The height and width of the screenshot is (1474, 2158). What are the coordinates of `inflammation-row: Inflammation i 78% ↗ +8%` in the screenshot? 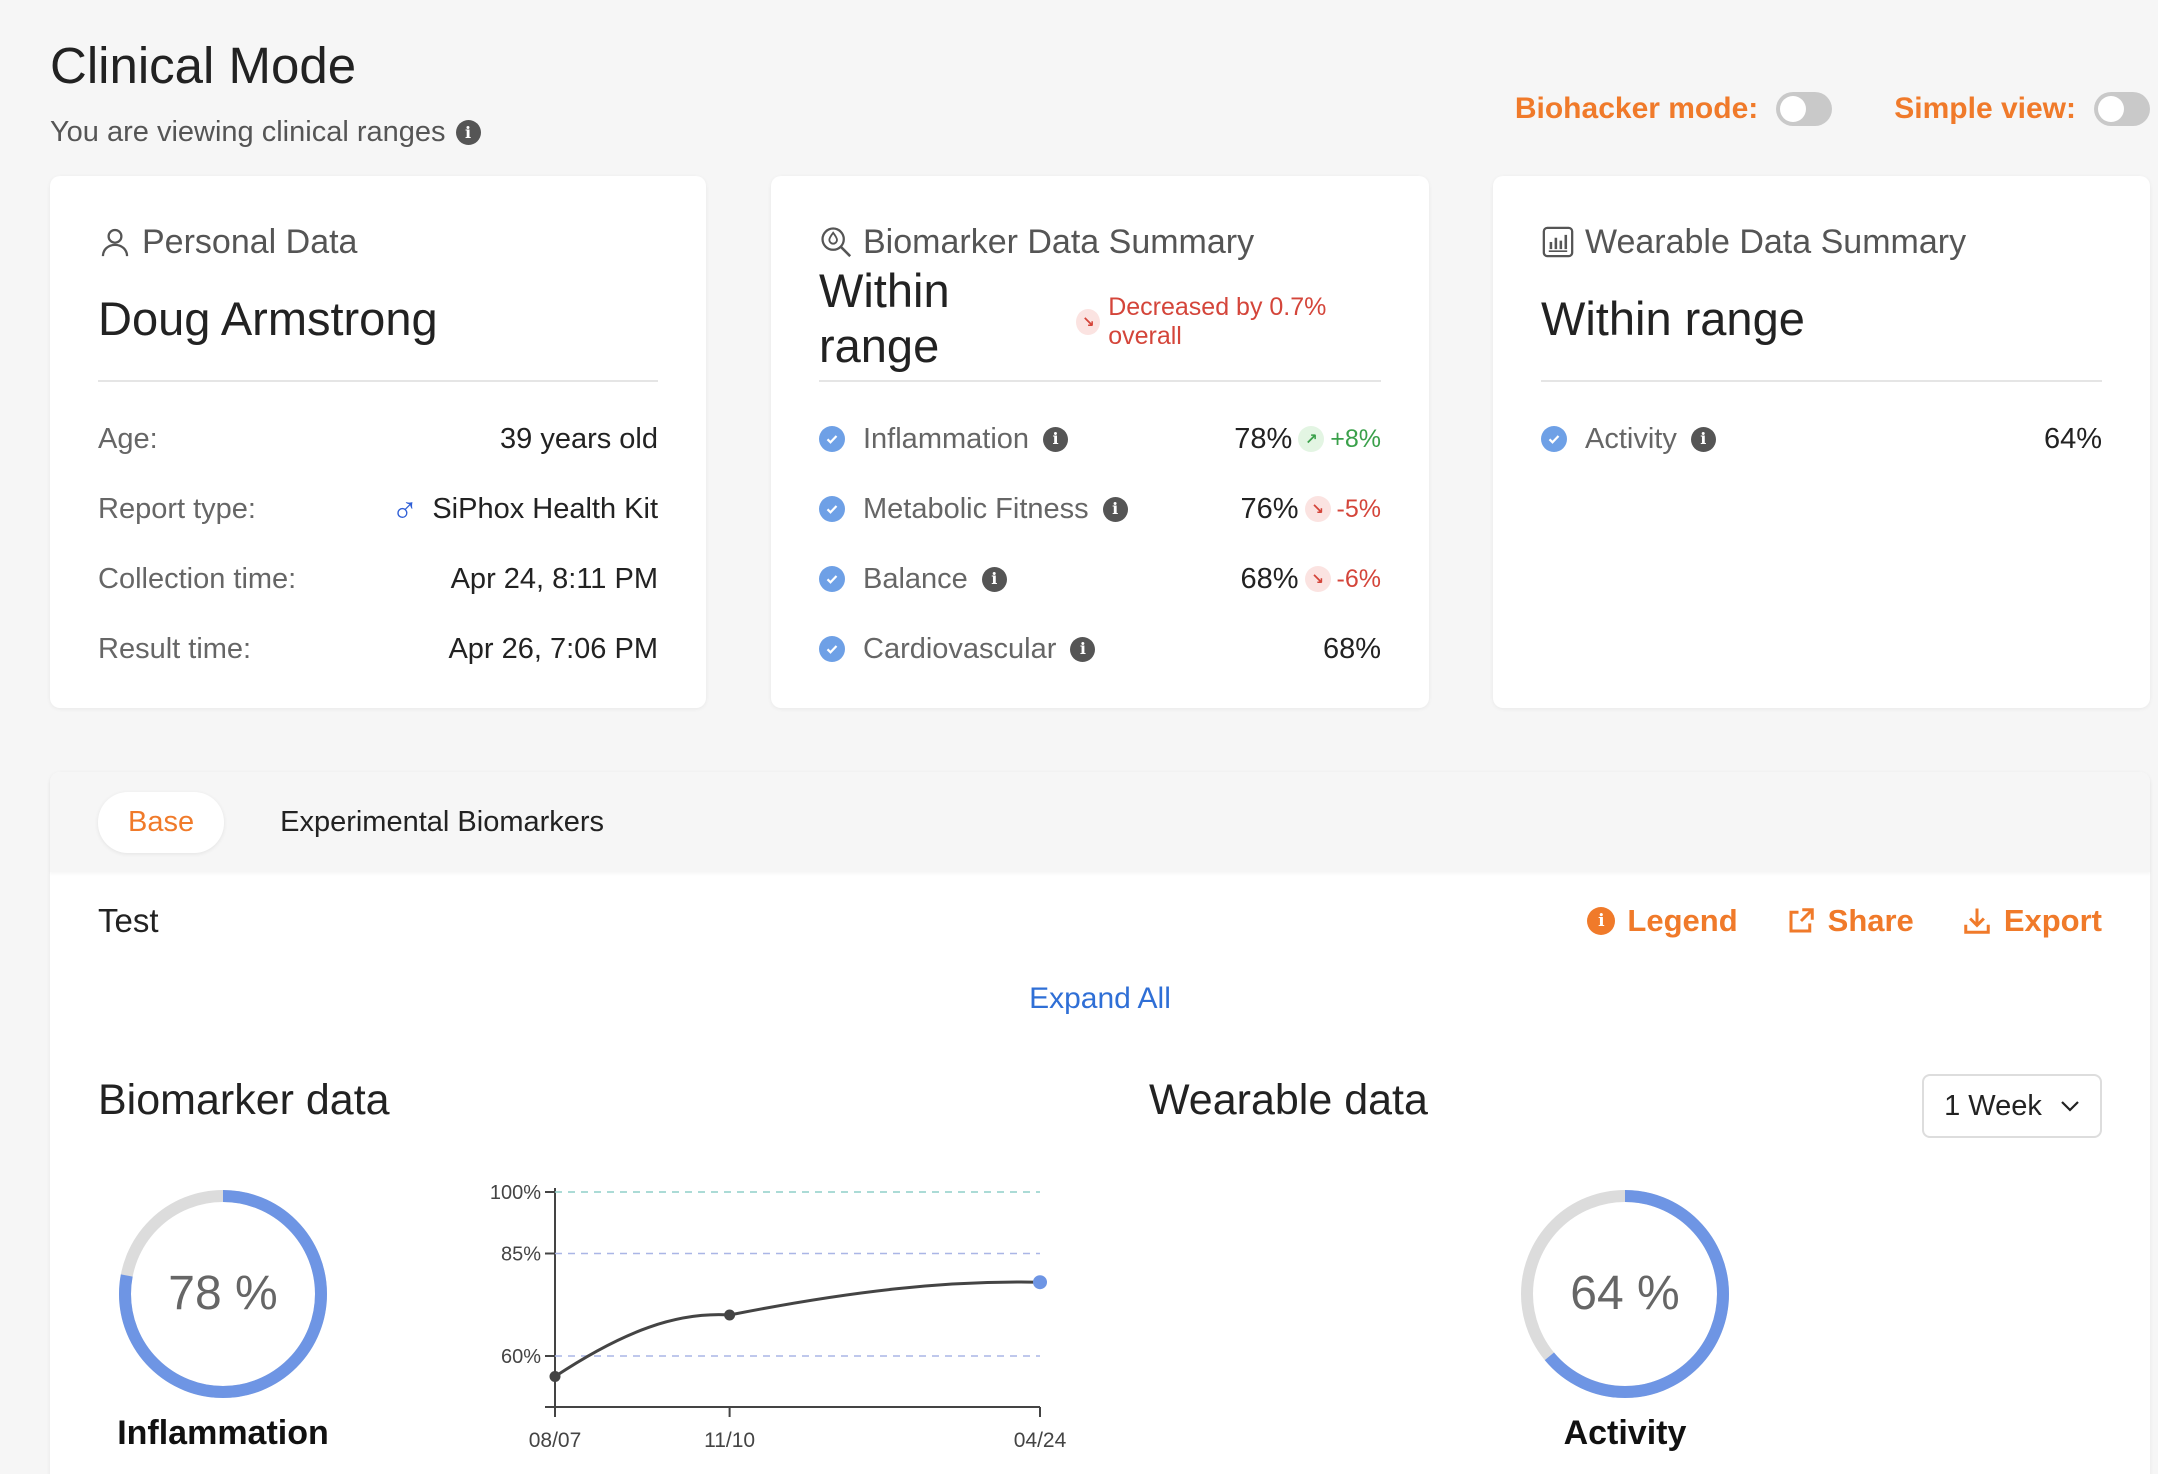 It's located at (1100, 439).